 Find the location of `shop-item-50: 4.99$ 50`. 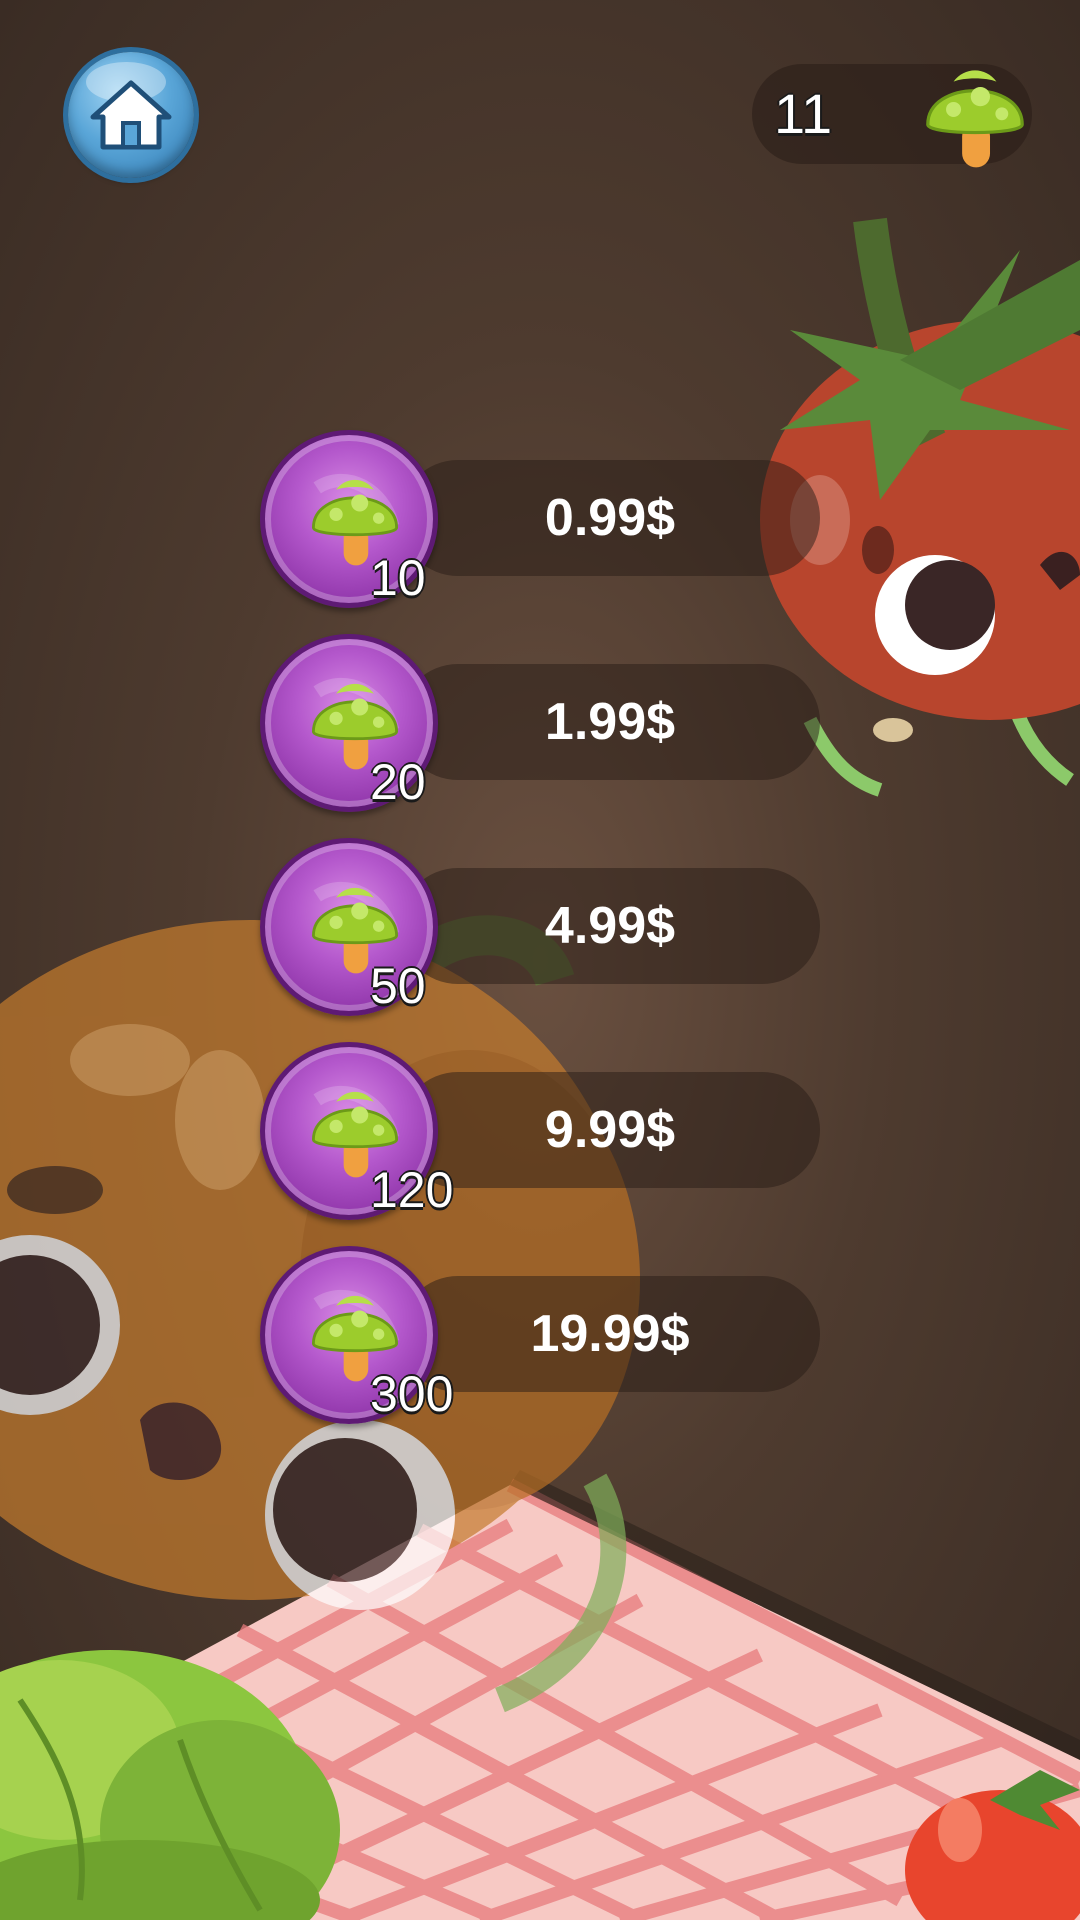

shop-item-50: 4.99$ 50 is located at coordinates (540, 930).